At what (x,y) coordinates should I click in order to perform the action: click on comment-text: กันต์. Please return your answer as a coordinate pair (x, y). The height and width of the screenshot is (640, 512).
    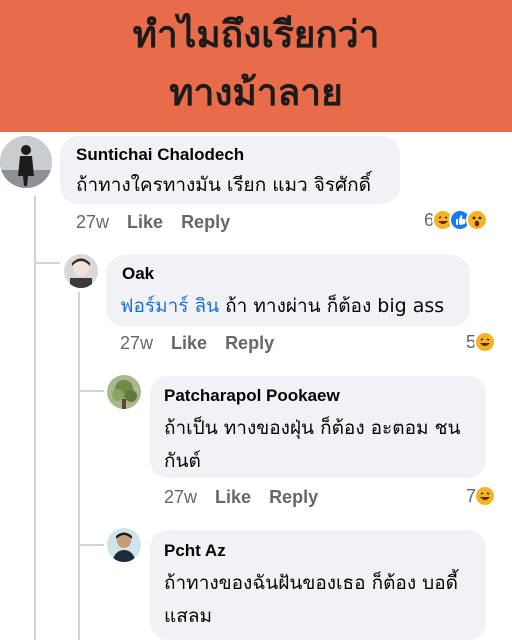
    Looking at the image, I should click on (182, 461).